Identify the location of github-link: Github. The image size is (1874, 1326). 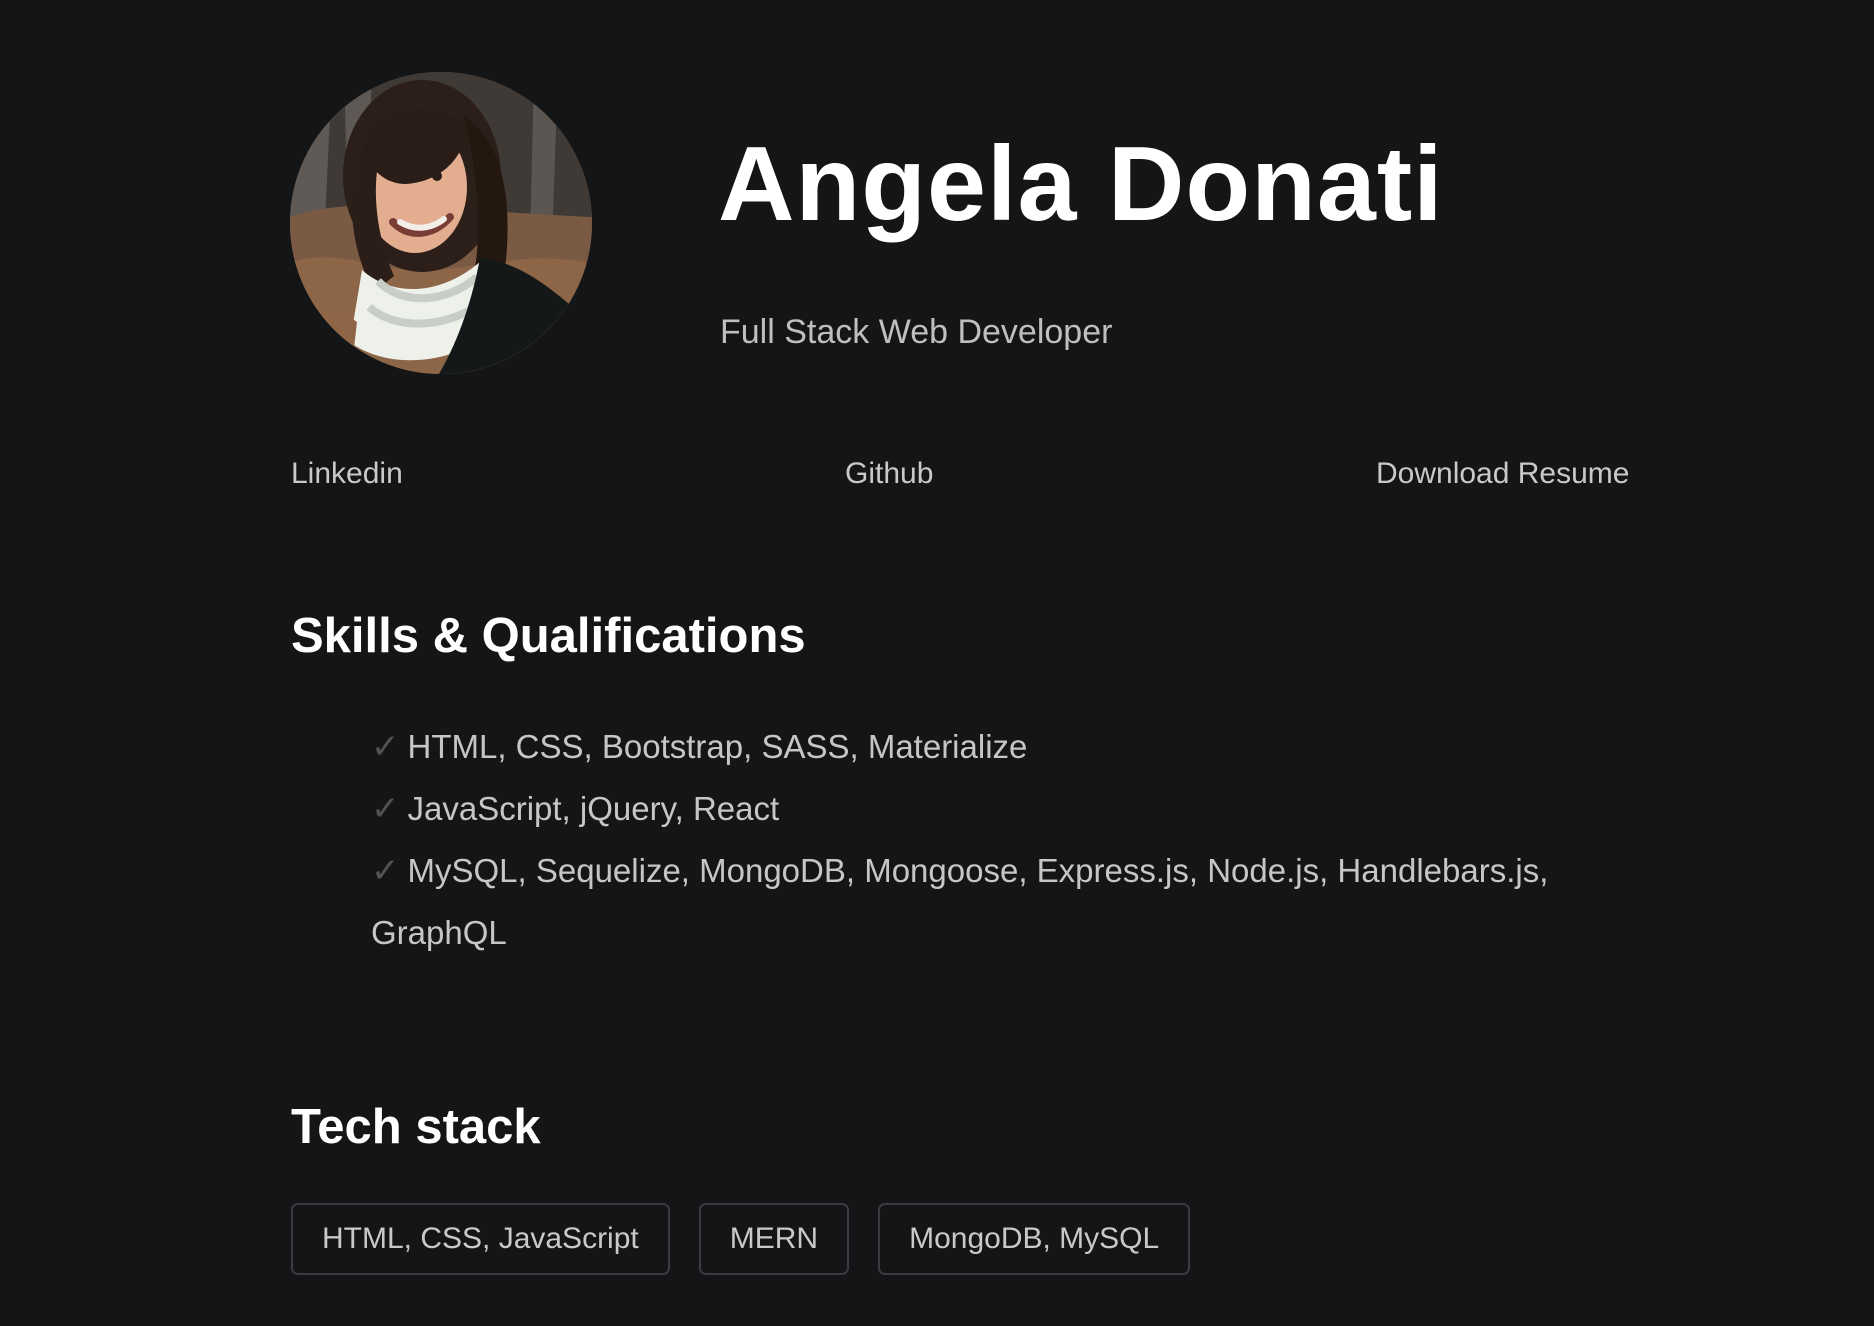
(889, 474).